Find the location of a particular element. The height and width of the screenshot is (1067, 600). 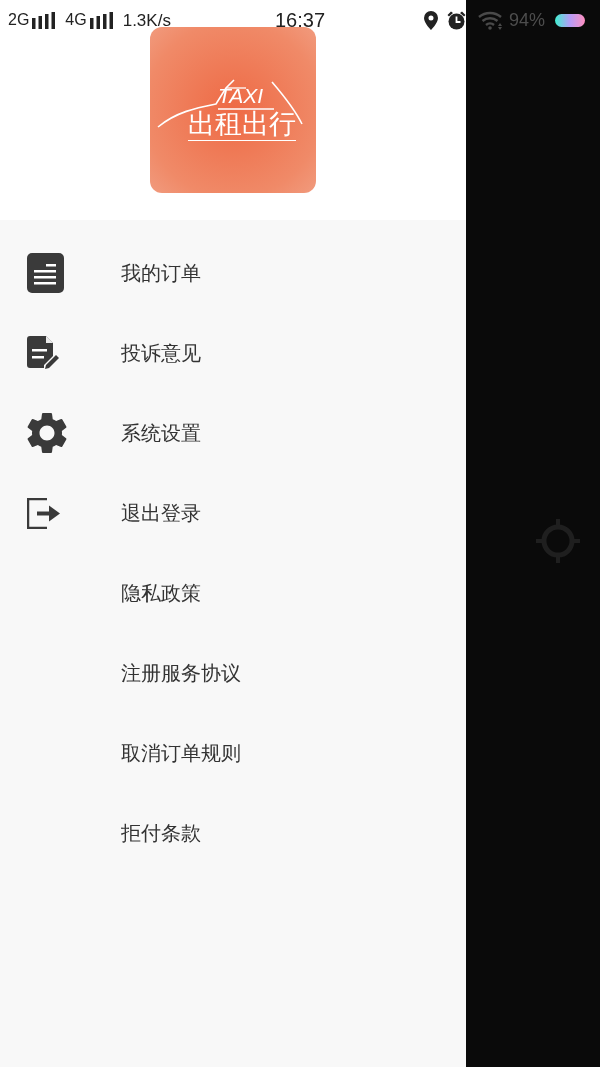

logo-wordmark: TAXI is located at coordinates (241, 95).